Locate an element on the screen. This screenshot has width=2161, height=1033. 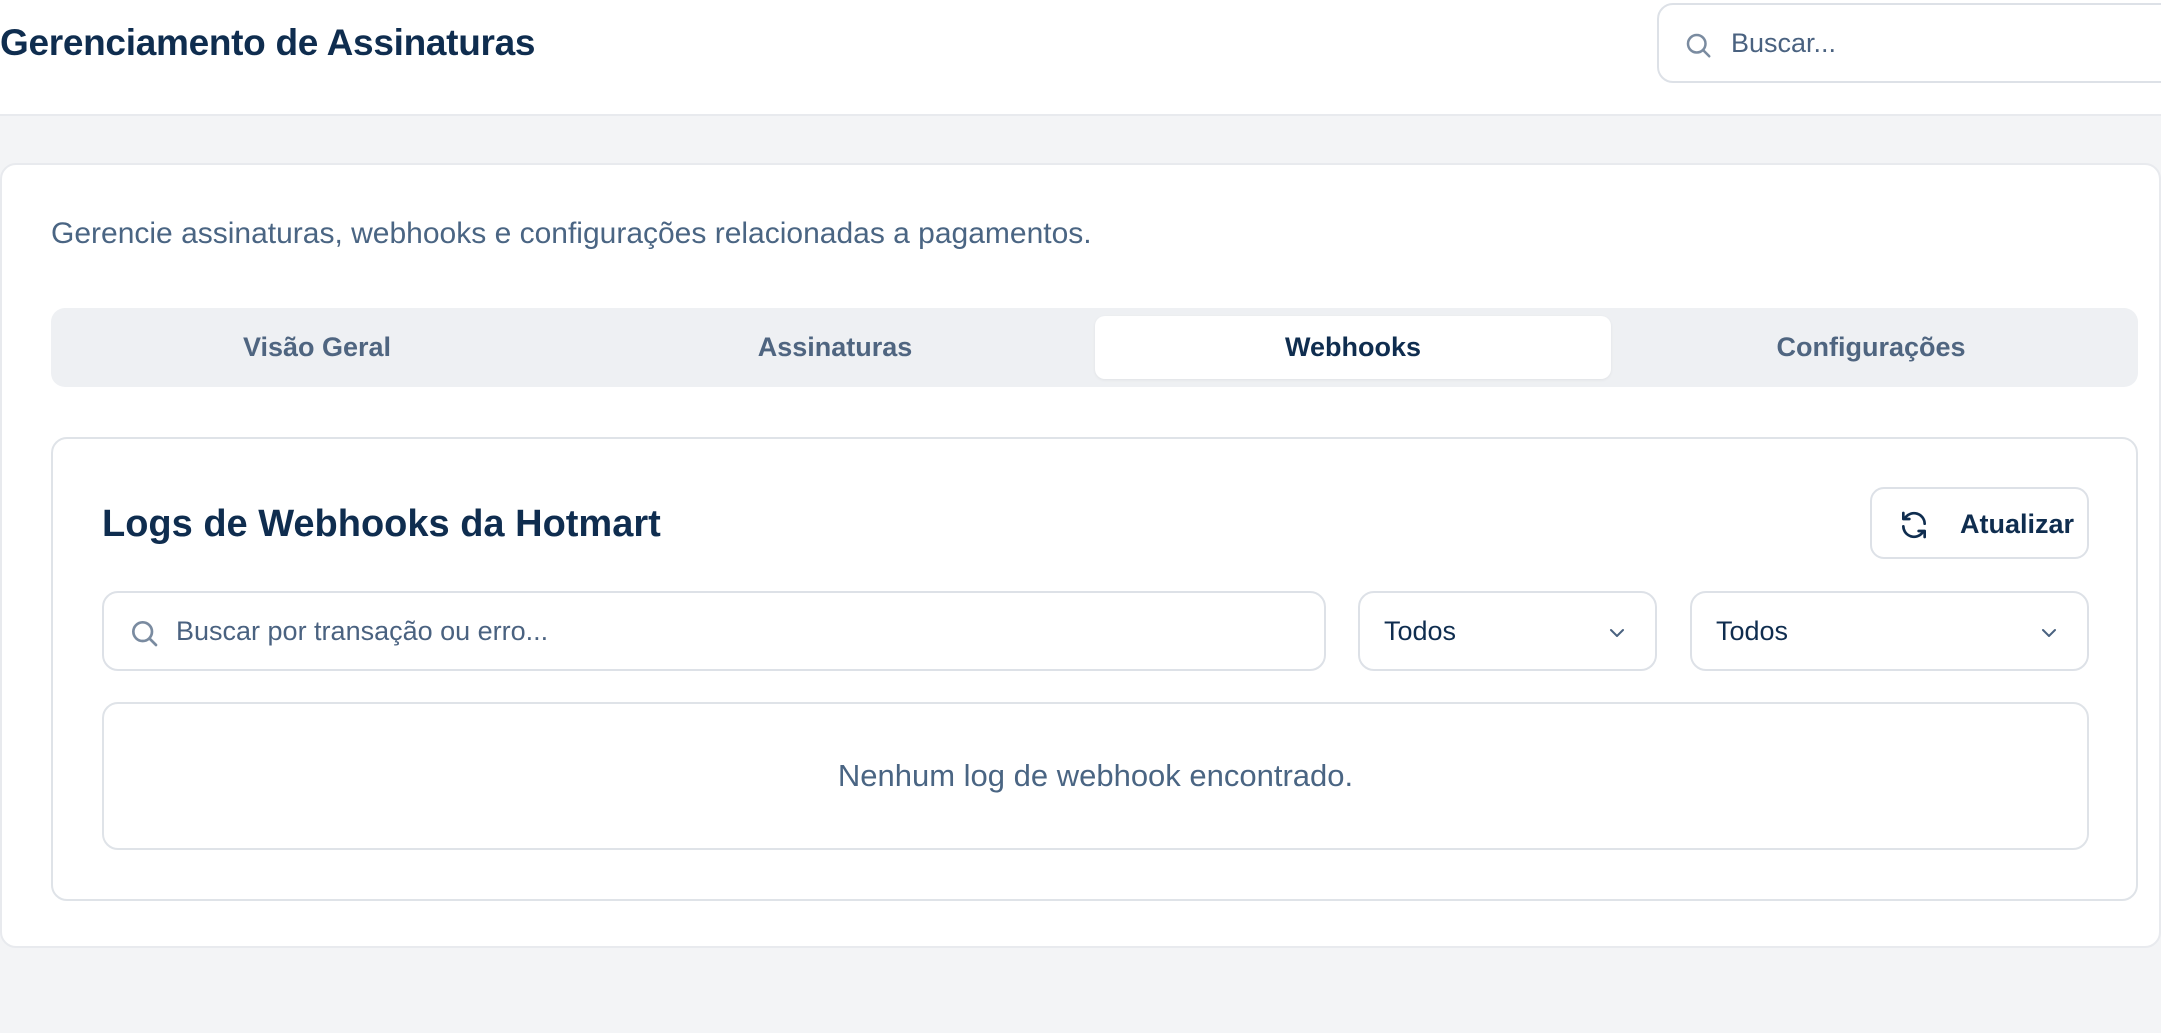
status-filter-select: Todos is located at coordinates (1507, 631).